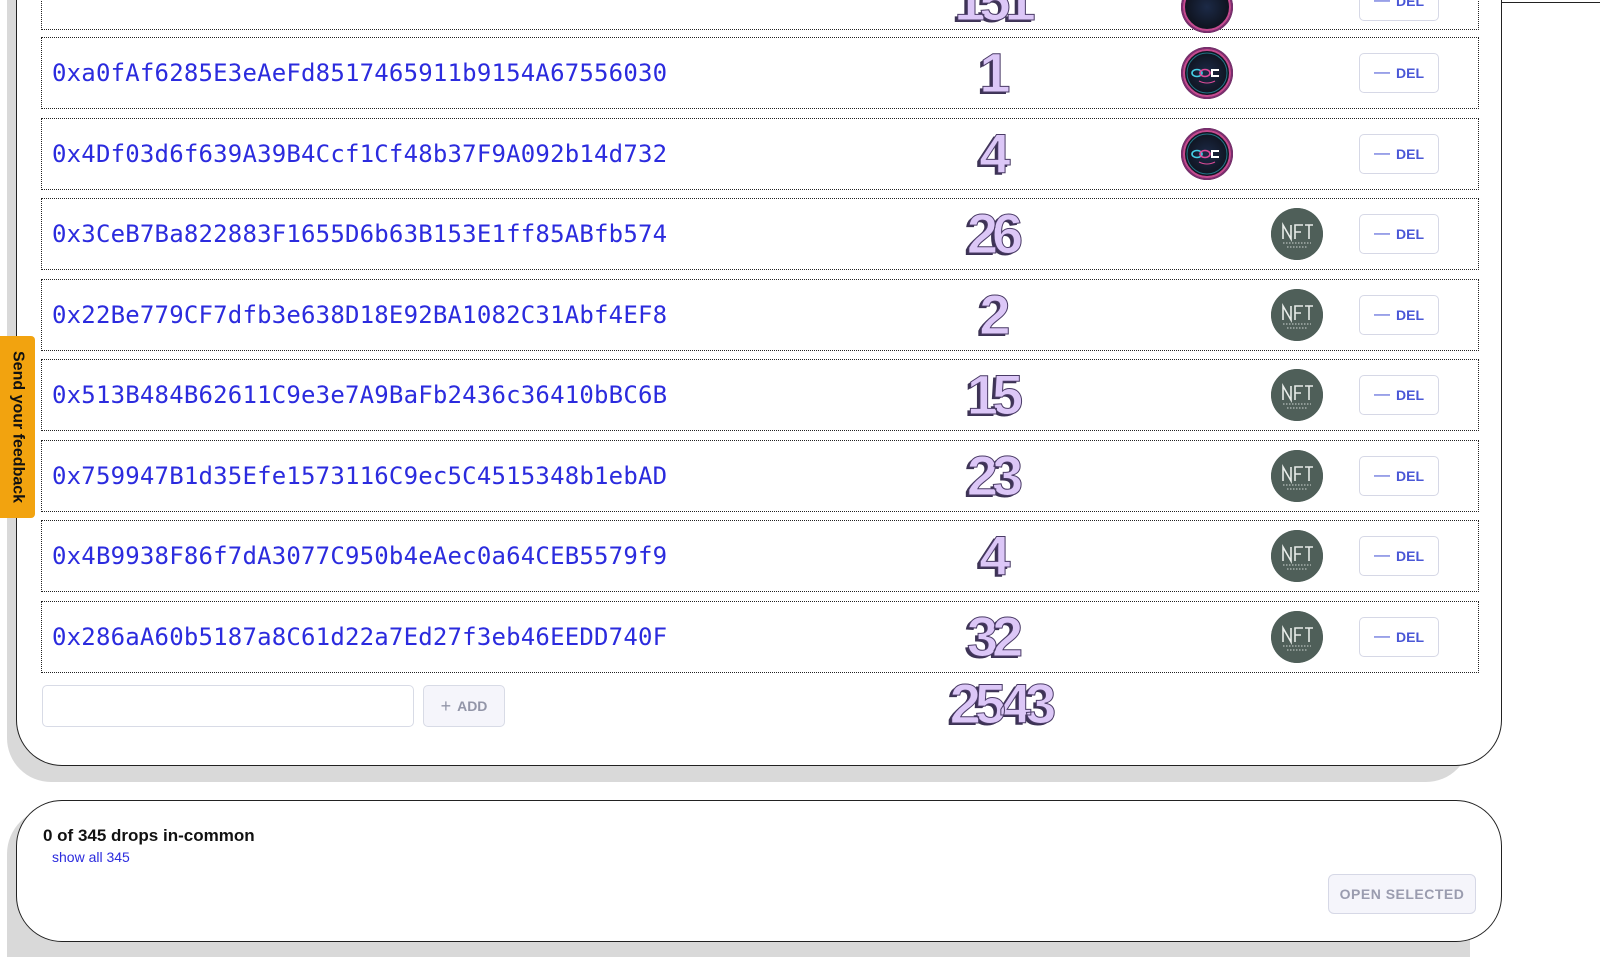 This screenshot has width=1600, height=957. I want to click on address-input, so click(228, 706).